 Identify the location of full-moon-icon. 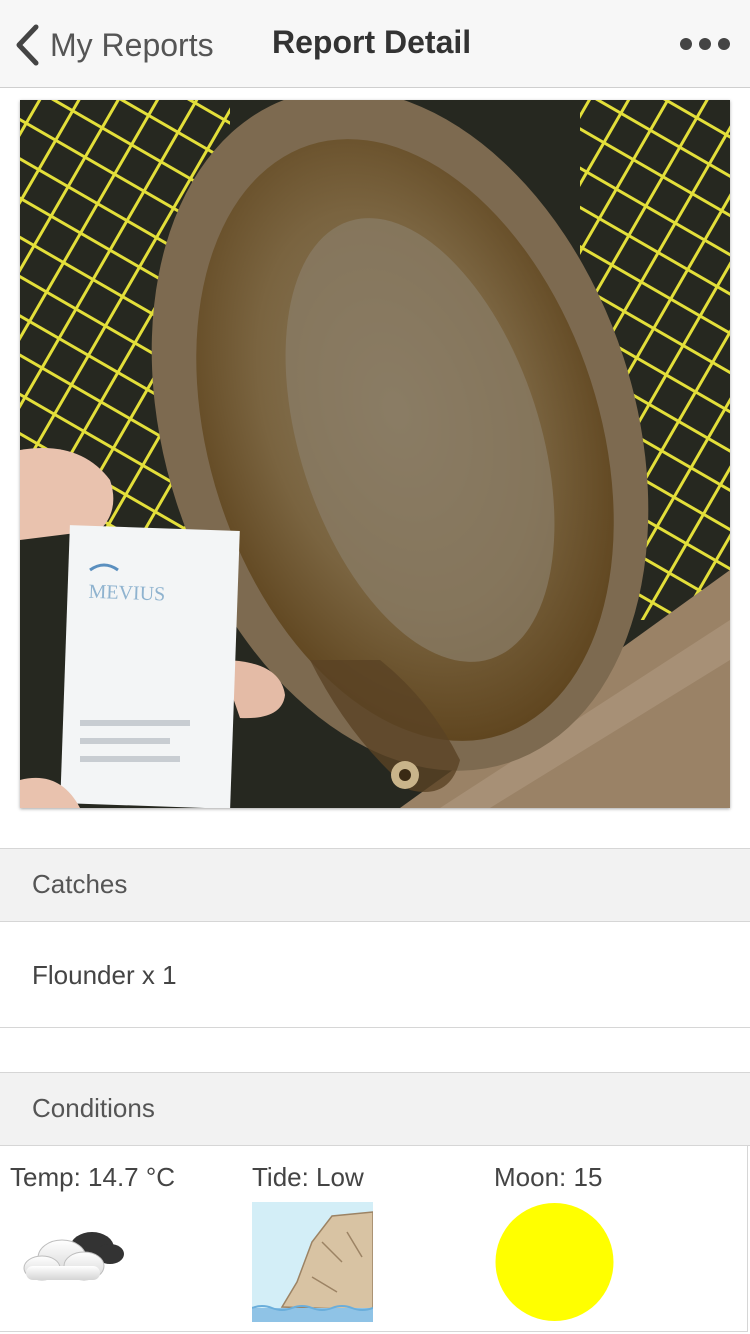
(554, 1262).